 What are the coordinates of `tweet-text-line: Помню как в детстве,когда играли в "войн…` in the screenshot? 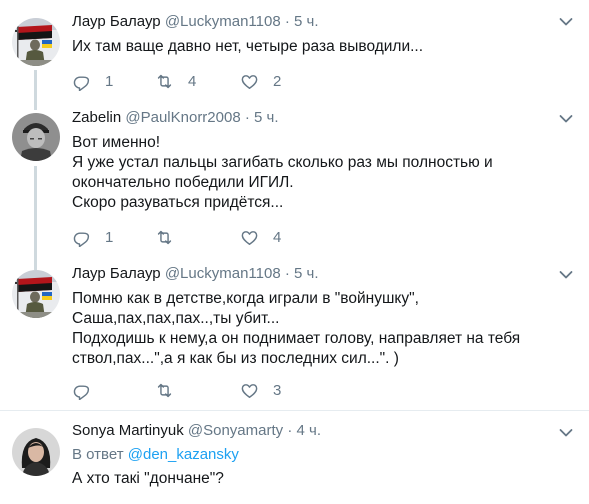 It's located at (245, 298).